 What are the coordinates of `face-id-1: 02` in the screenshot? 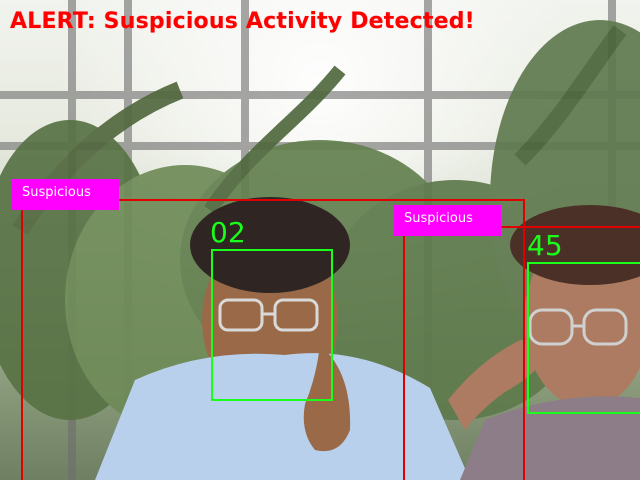 It's located at (228, 232).